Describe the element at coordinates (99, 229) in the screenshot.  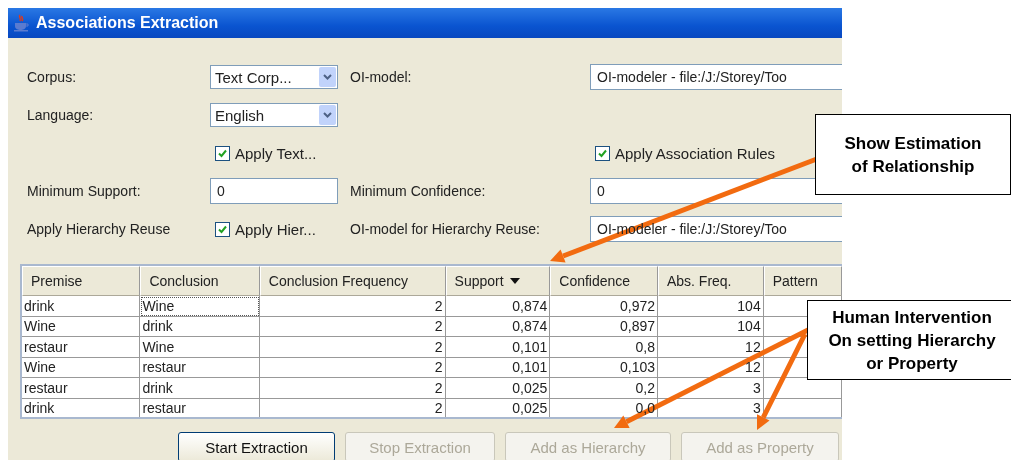
I see `field-label: Apply Hierarchy Reuse` at that location.